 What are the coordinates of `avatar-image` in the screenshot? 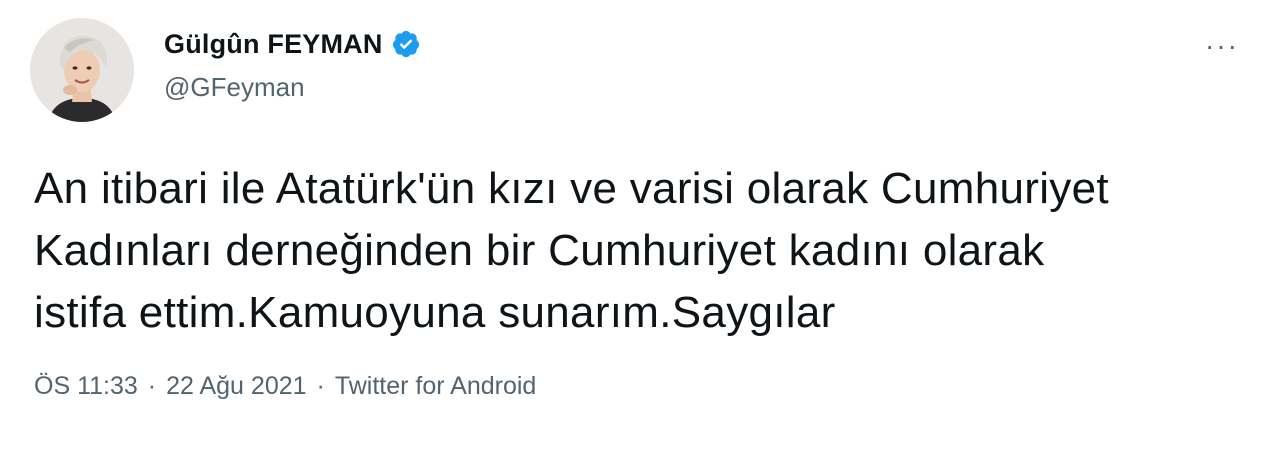 It's located at (82, 70).